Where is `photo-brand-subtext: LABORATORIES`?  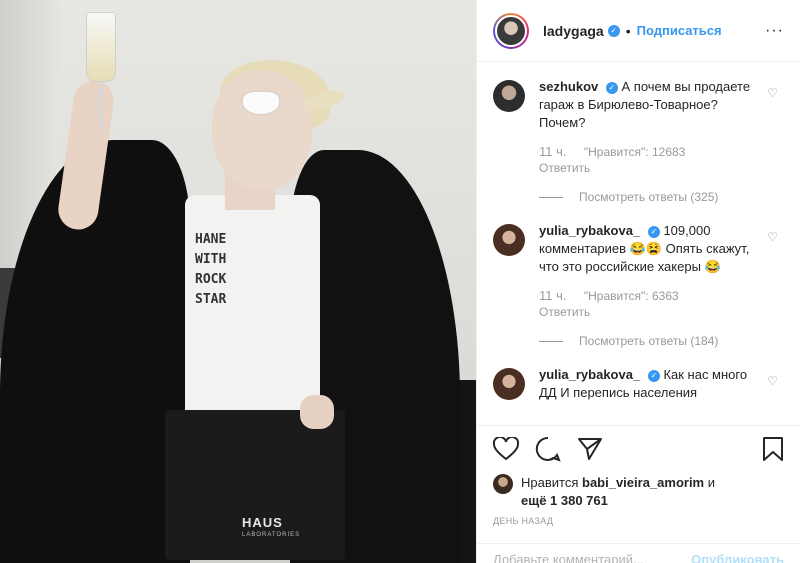
photo-brand-subtext: LABORATORIES is located at coordinates (271, 535).